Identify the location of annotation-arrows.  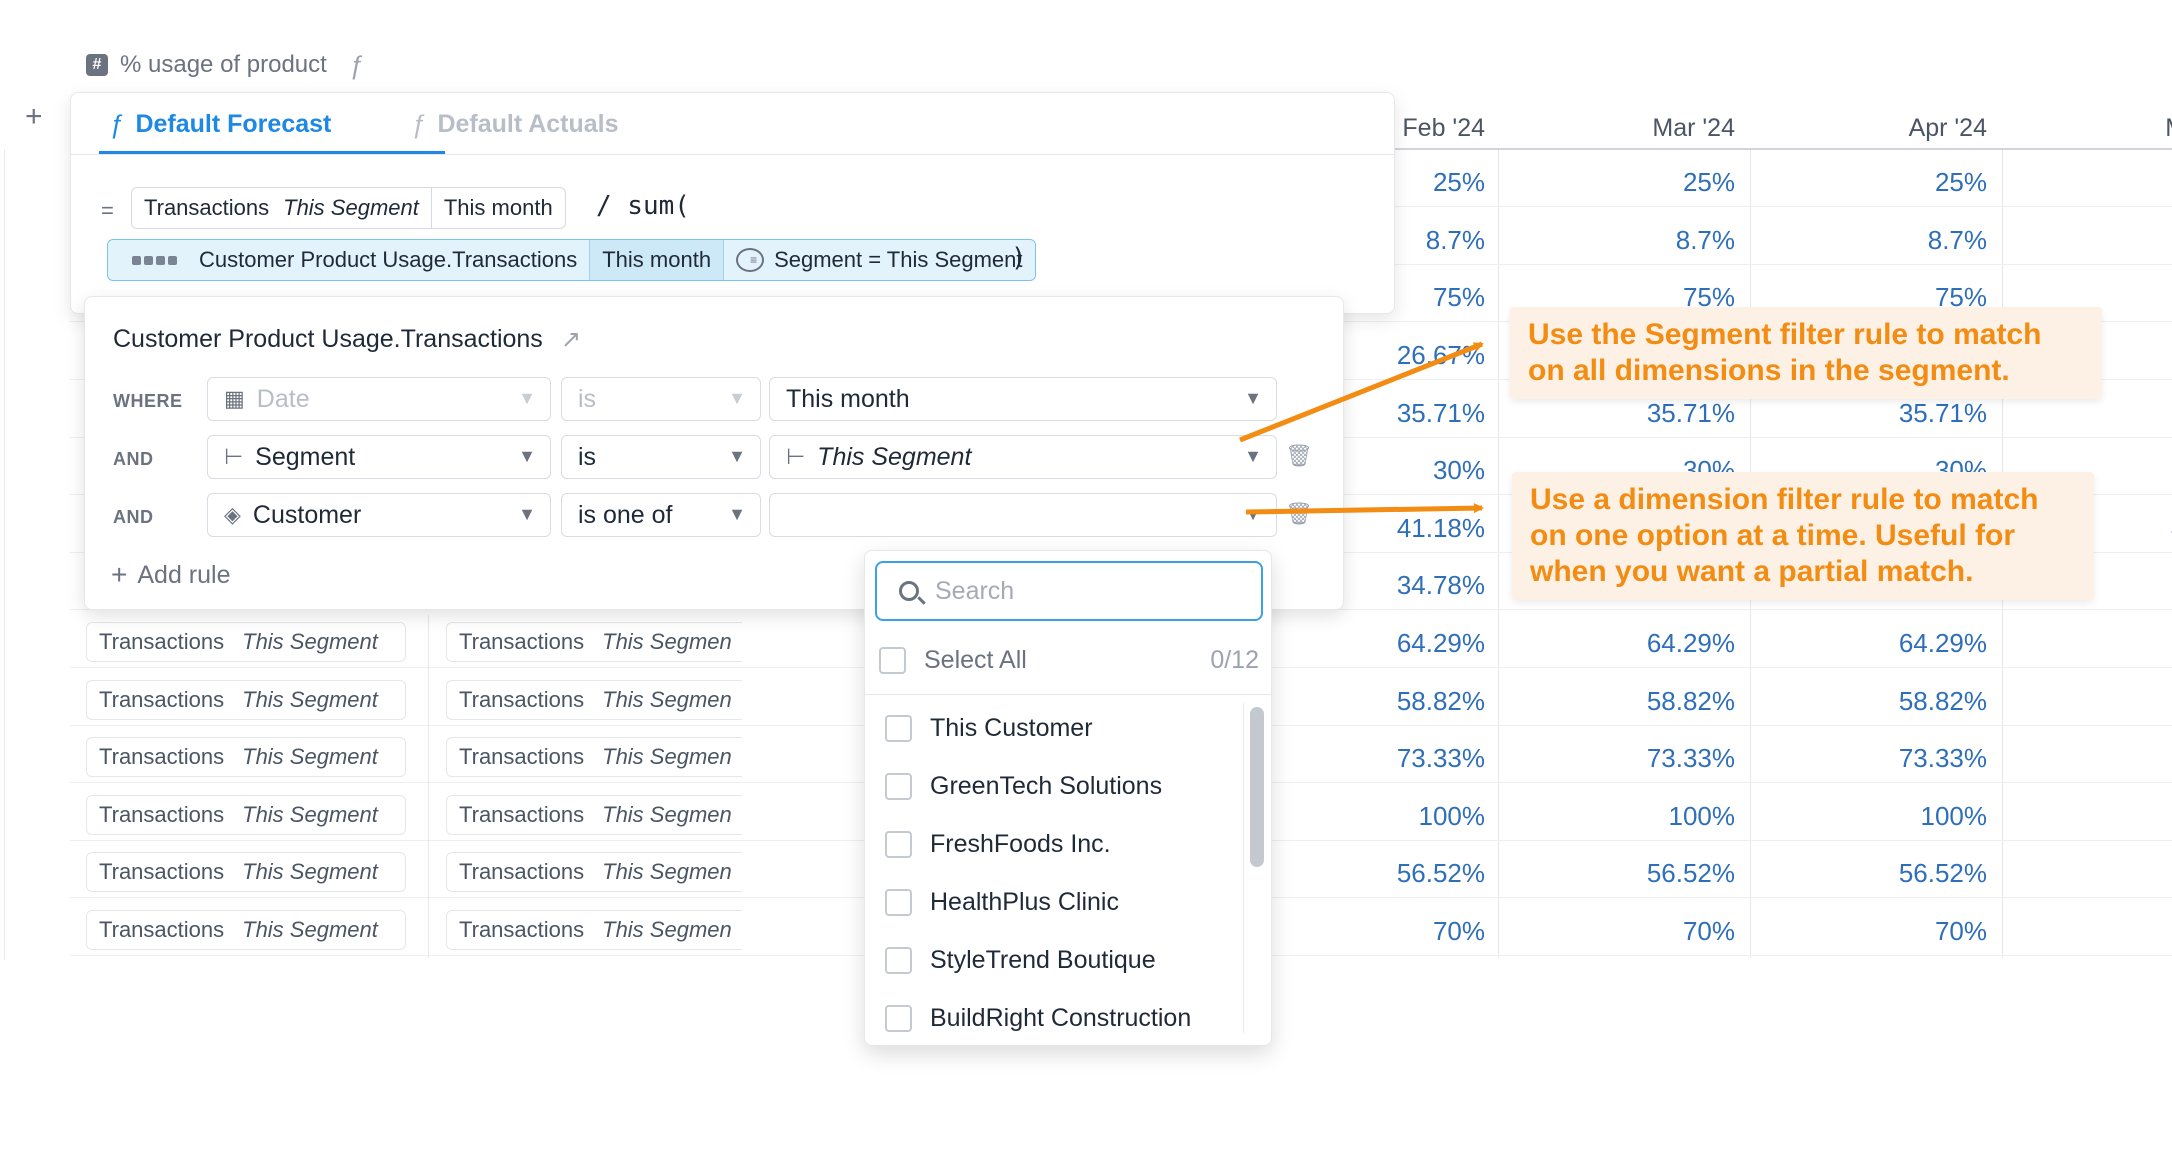
(1361, 428).